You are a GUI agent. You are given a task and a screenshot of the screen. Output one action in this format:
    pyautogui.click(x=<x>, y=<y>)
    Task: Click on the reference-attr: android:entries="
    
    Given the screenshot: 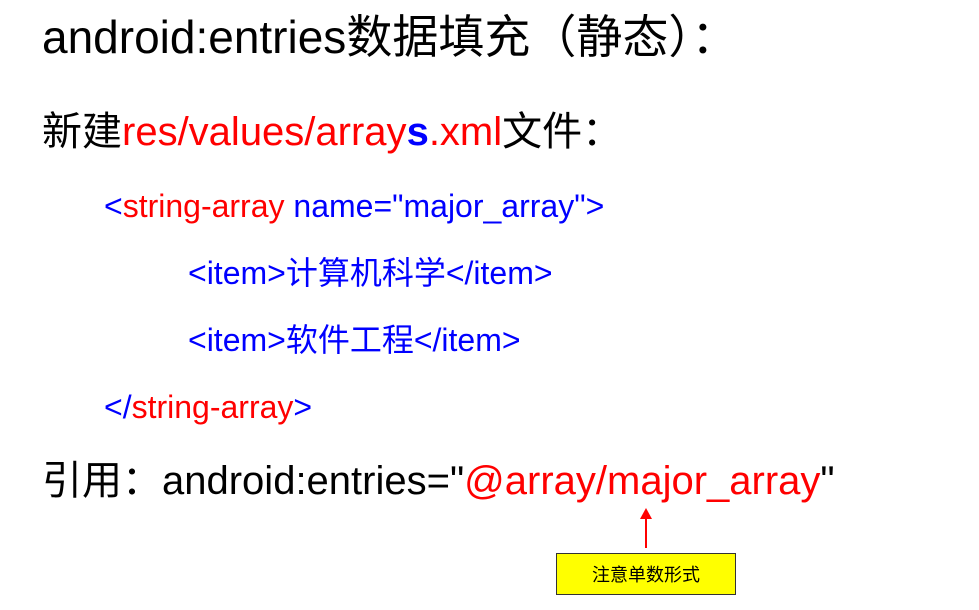 What is the action you would take?
    pyautogui.click(x=313, y=481)
    